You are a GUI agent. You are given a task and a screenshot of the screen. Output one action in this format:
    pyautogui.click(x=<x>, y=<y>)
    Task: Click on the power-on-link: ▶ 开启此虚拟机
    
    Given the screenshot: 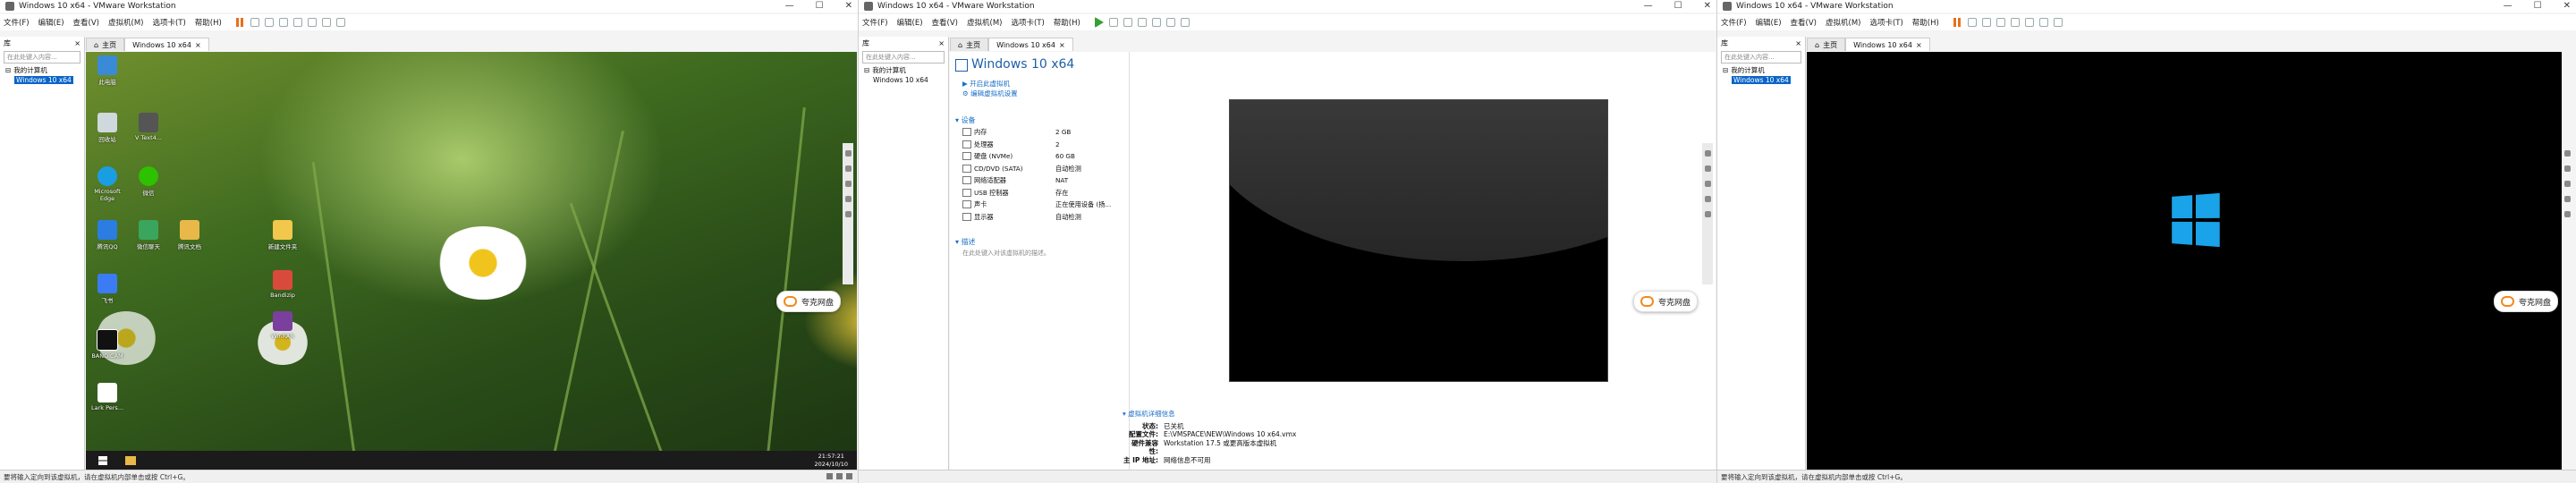 What is the action you would take?
    pyautogui.click(x=990, y=84)
    